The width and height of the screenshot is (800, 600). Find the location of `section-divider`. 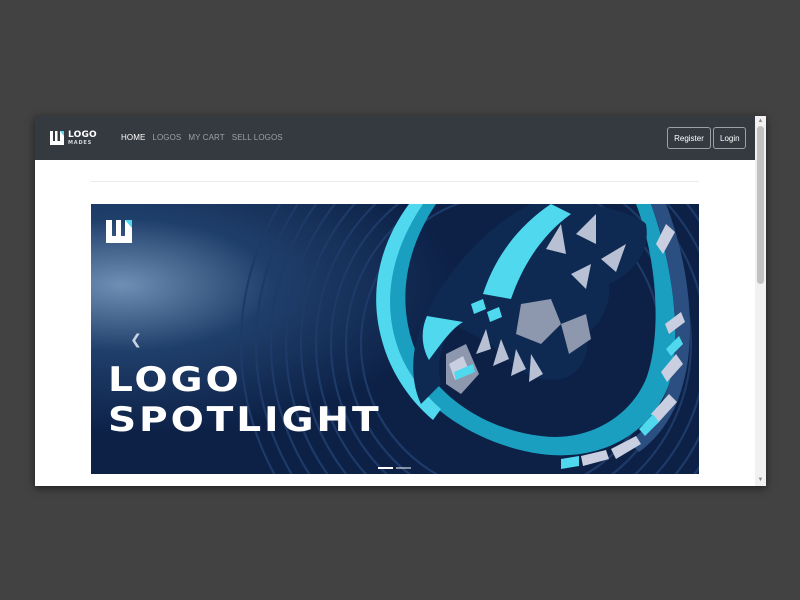

section-divider is located at coordinates (395, 181).